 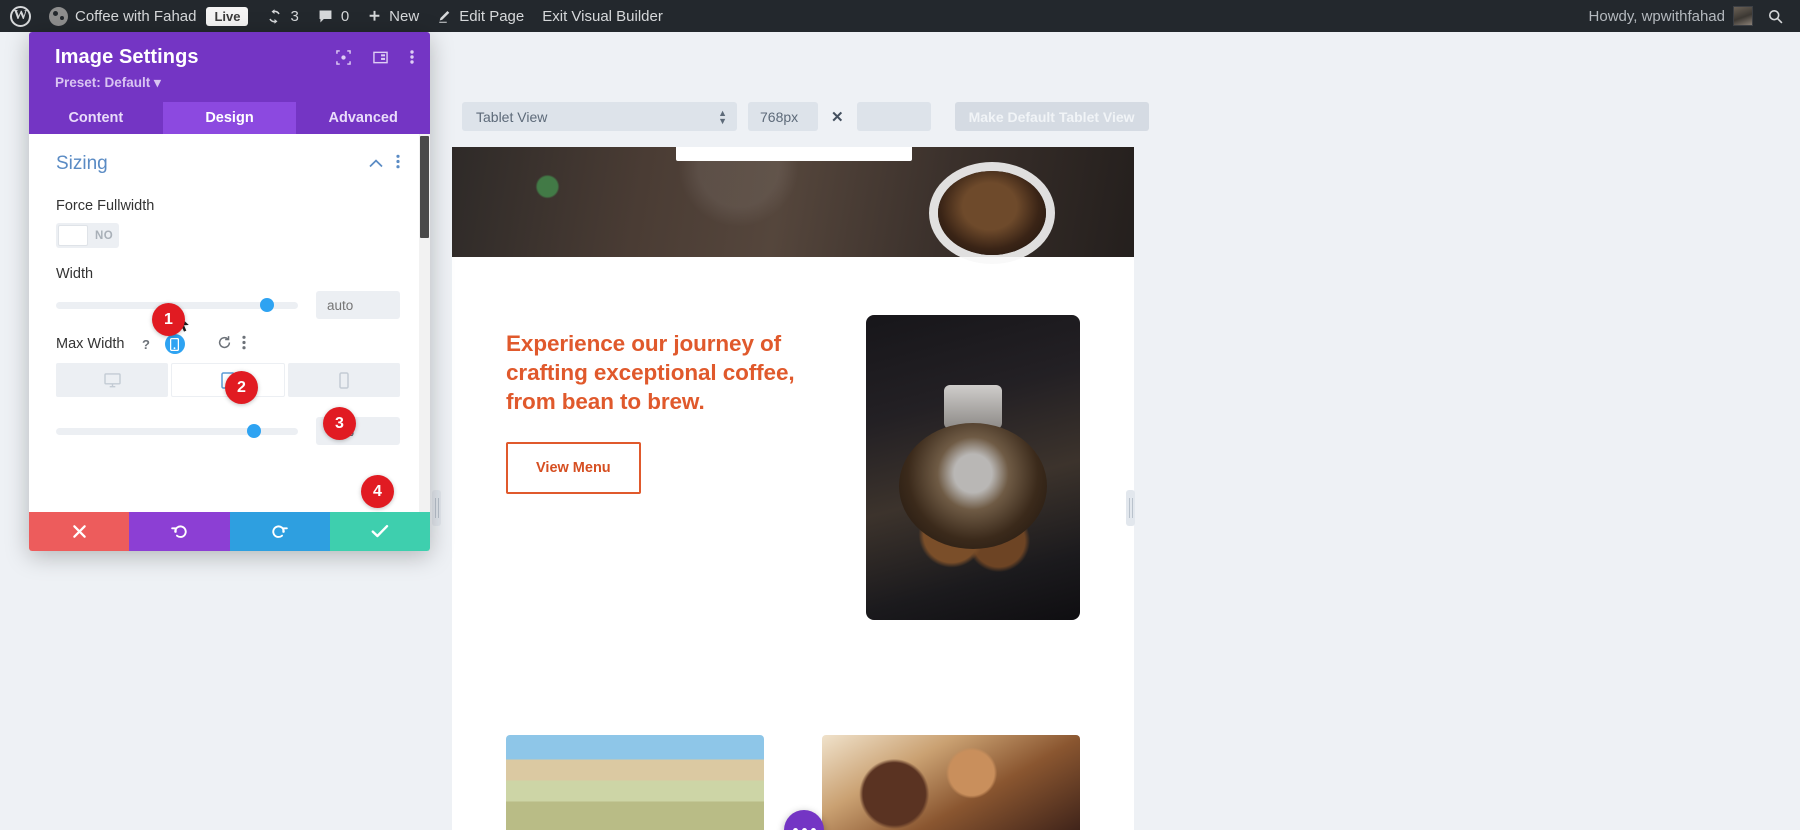 I want to click on updates-count: 3, so click(x=294, y=16).